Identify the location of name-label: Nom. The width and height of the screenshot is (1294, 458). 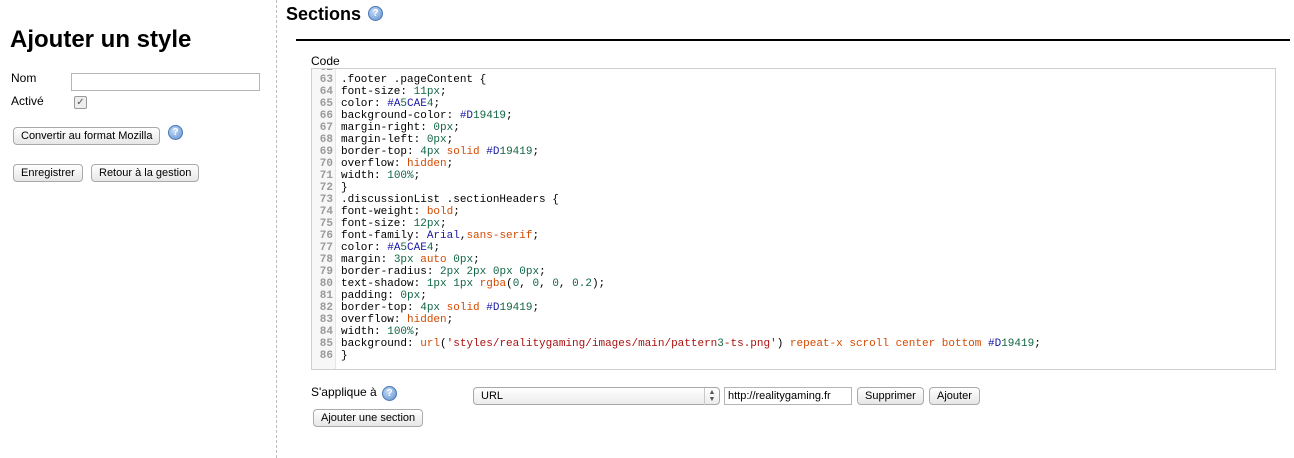
(24, 78).